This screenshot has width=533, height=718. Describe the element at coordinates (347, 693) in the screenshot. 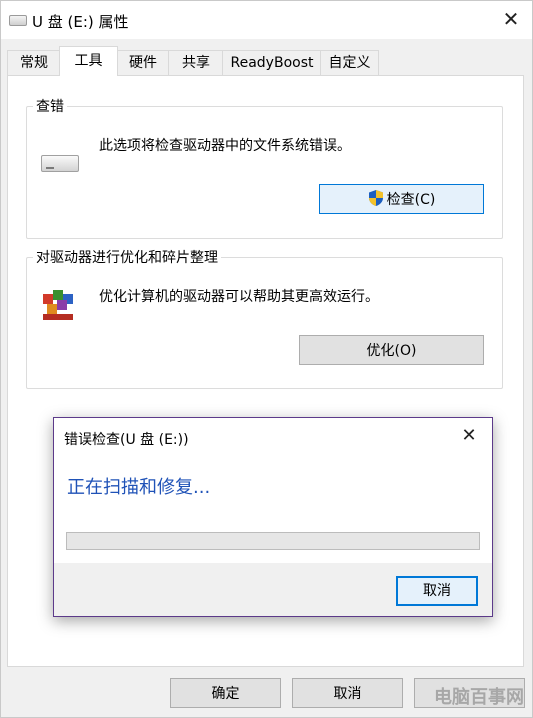

I see `footer-cancel-button: 取消` at that location.